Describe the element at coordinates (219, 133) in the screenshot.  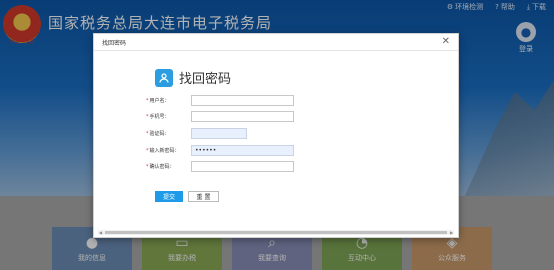
I see `captcha-input` at that location.